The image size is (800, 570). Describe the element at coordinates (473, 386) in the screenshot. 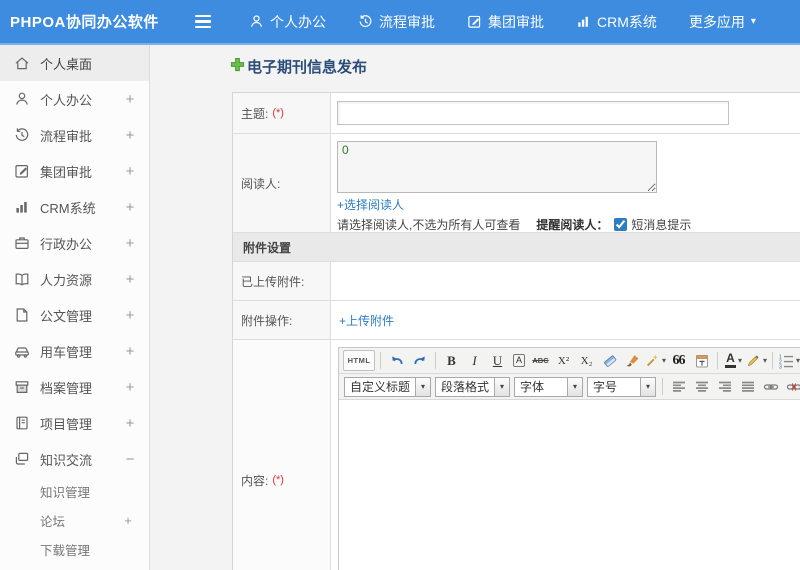

I see `paragraph-format-select: 段落格式 ▾` at that location.